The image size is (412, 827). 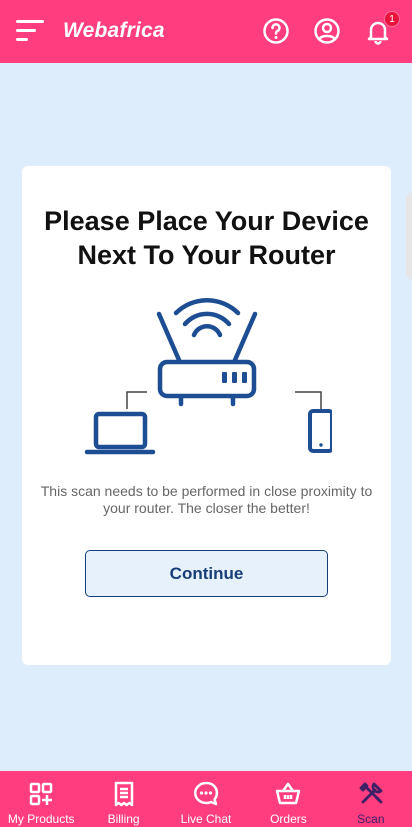 I want to click on nav-item-orders: Orders, so click(x=288, y=799).